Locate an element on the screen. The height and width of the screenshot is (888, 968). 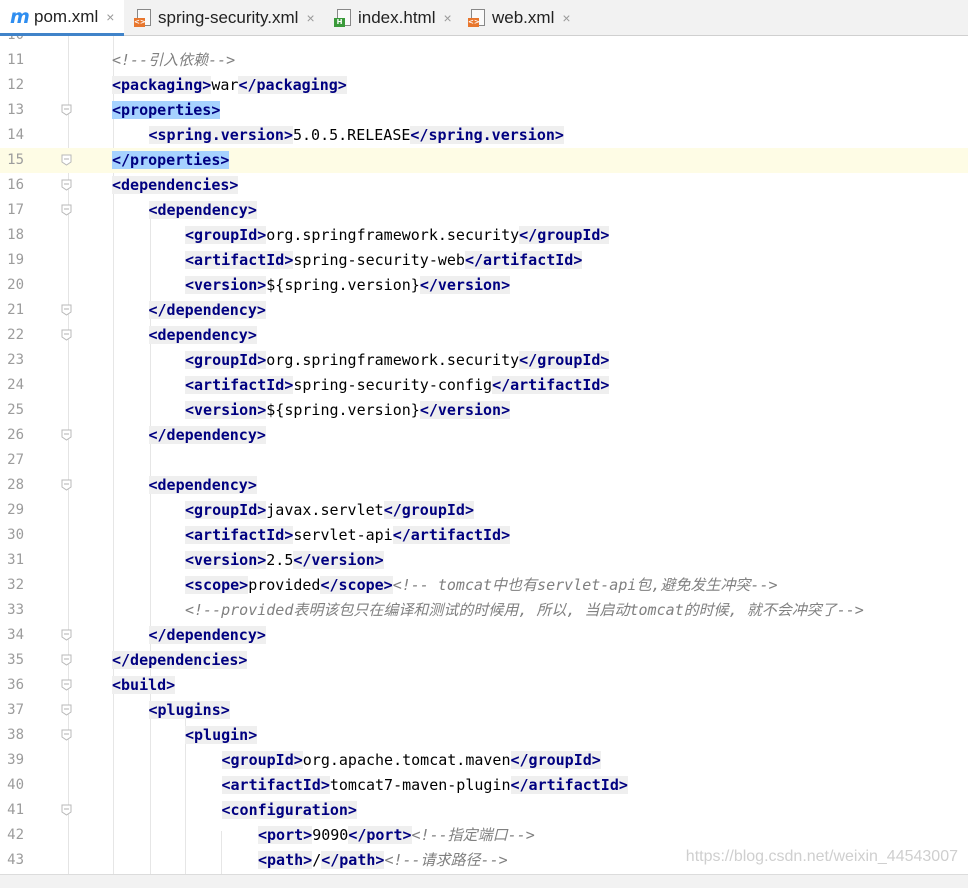
code-line: 38 <plugin> is located at coordinates (484, 735).